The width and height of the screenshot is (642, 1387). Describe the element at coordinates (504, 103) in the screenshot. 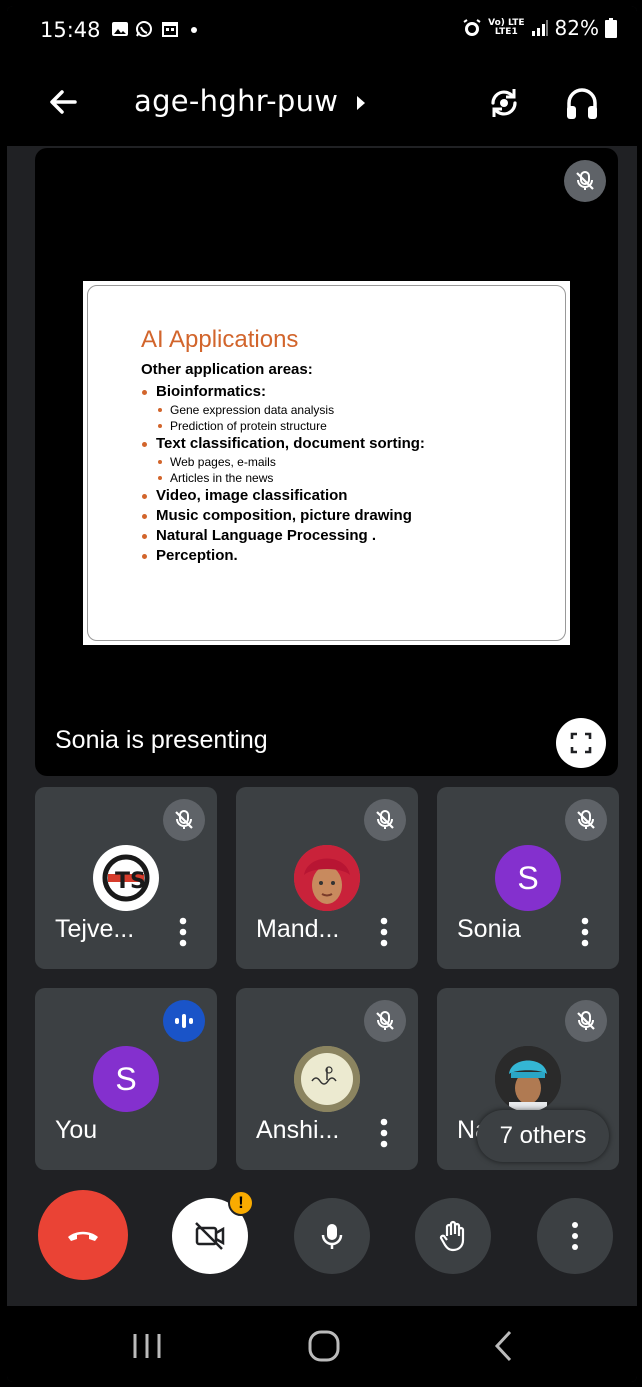

I see `switch-camera-icon` at that location.